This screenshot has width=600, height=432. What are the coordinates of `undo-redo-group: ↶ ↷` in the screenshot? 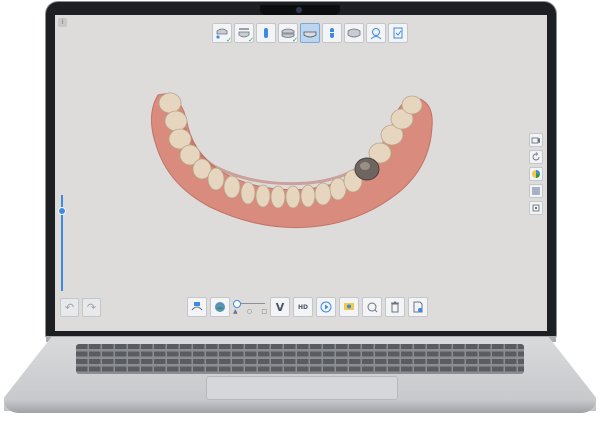 It's located at (80, 307).